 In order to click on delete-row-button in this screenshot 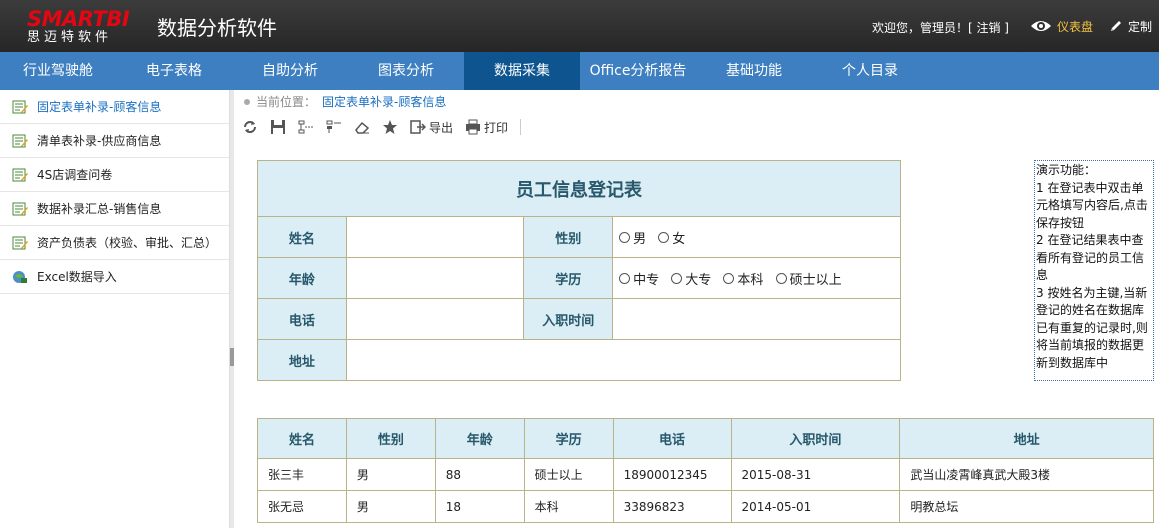, I will do `click(334, 127)`.